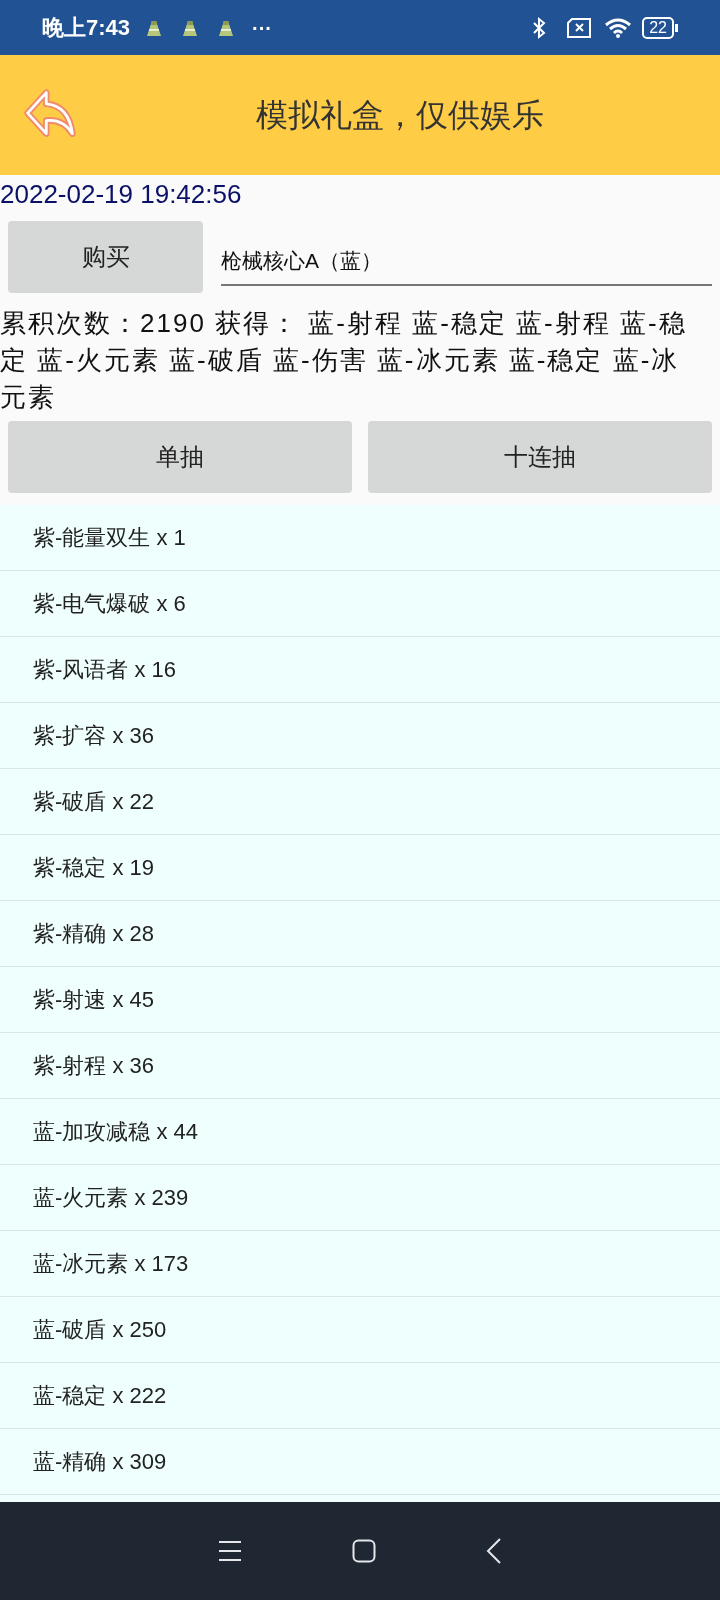 The image size is (720, 1600). What do you see at coordinates (360, 670) in the screenshot?
I see `list-item: 紫-风语者 x 16` at bounding box center [360, 670].